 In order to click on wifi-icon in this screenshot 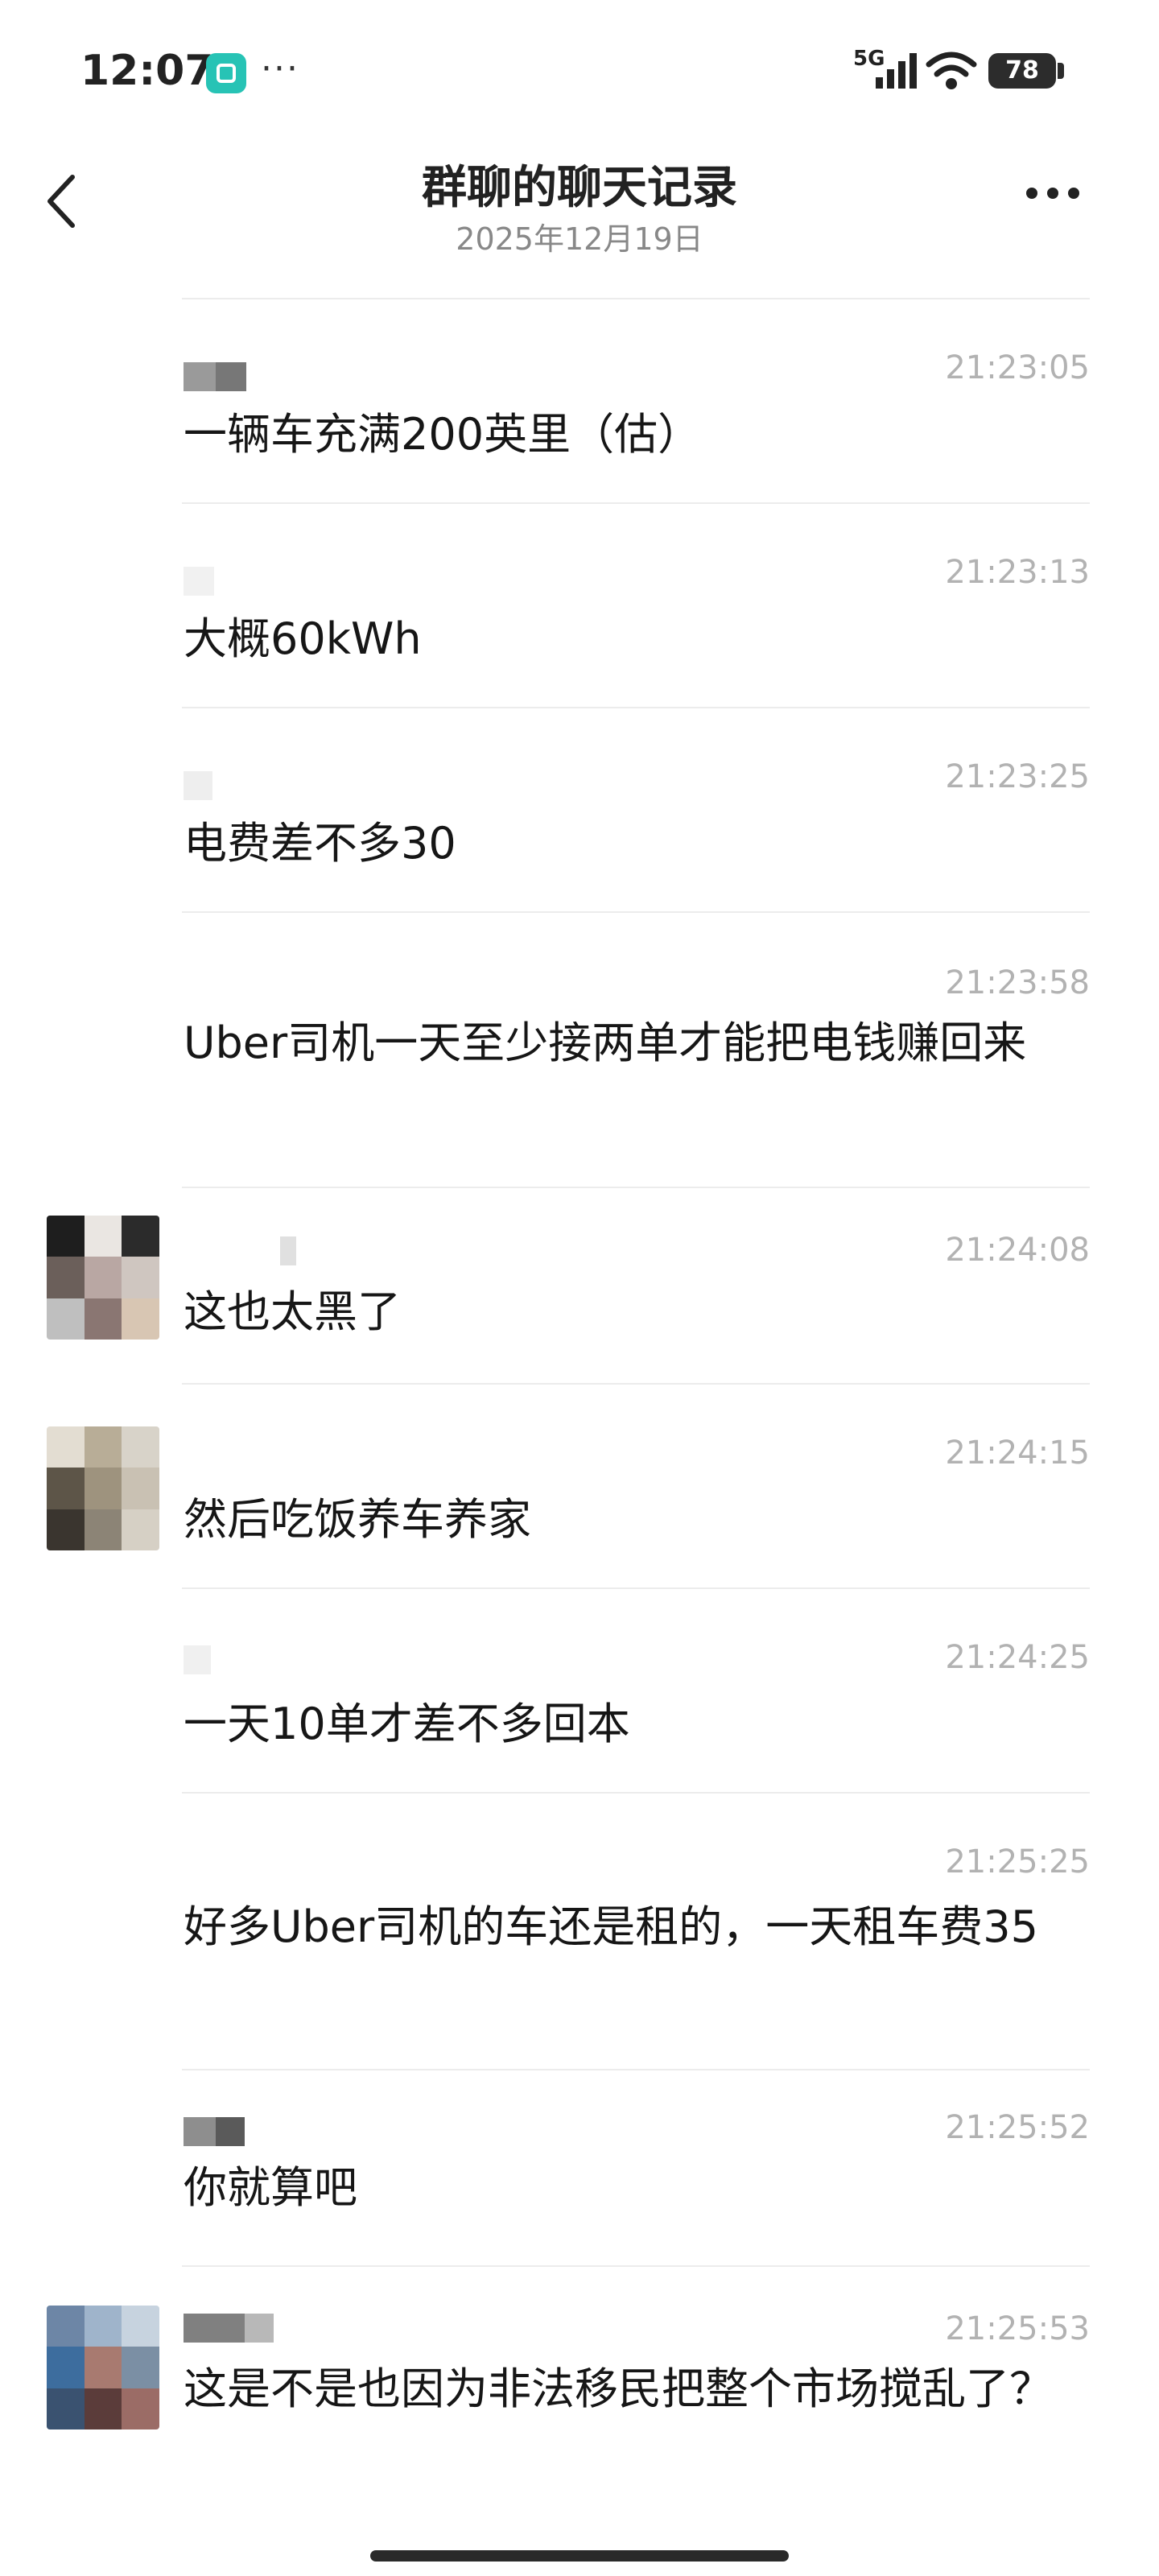, I will do `click(951, 70)`.